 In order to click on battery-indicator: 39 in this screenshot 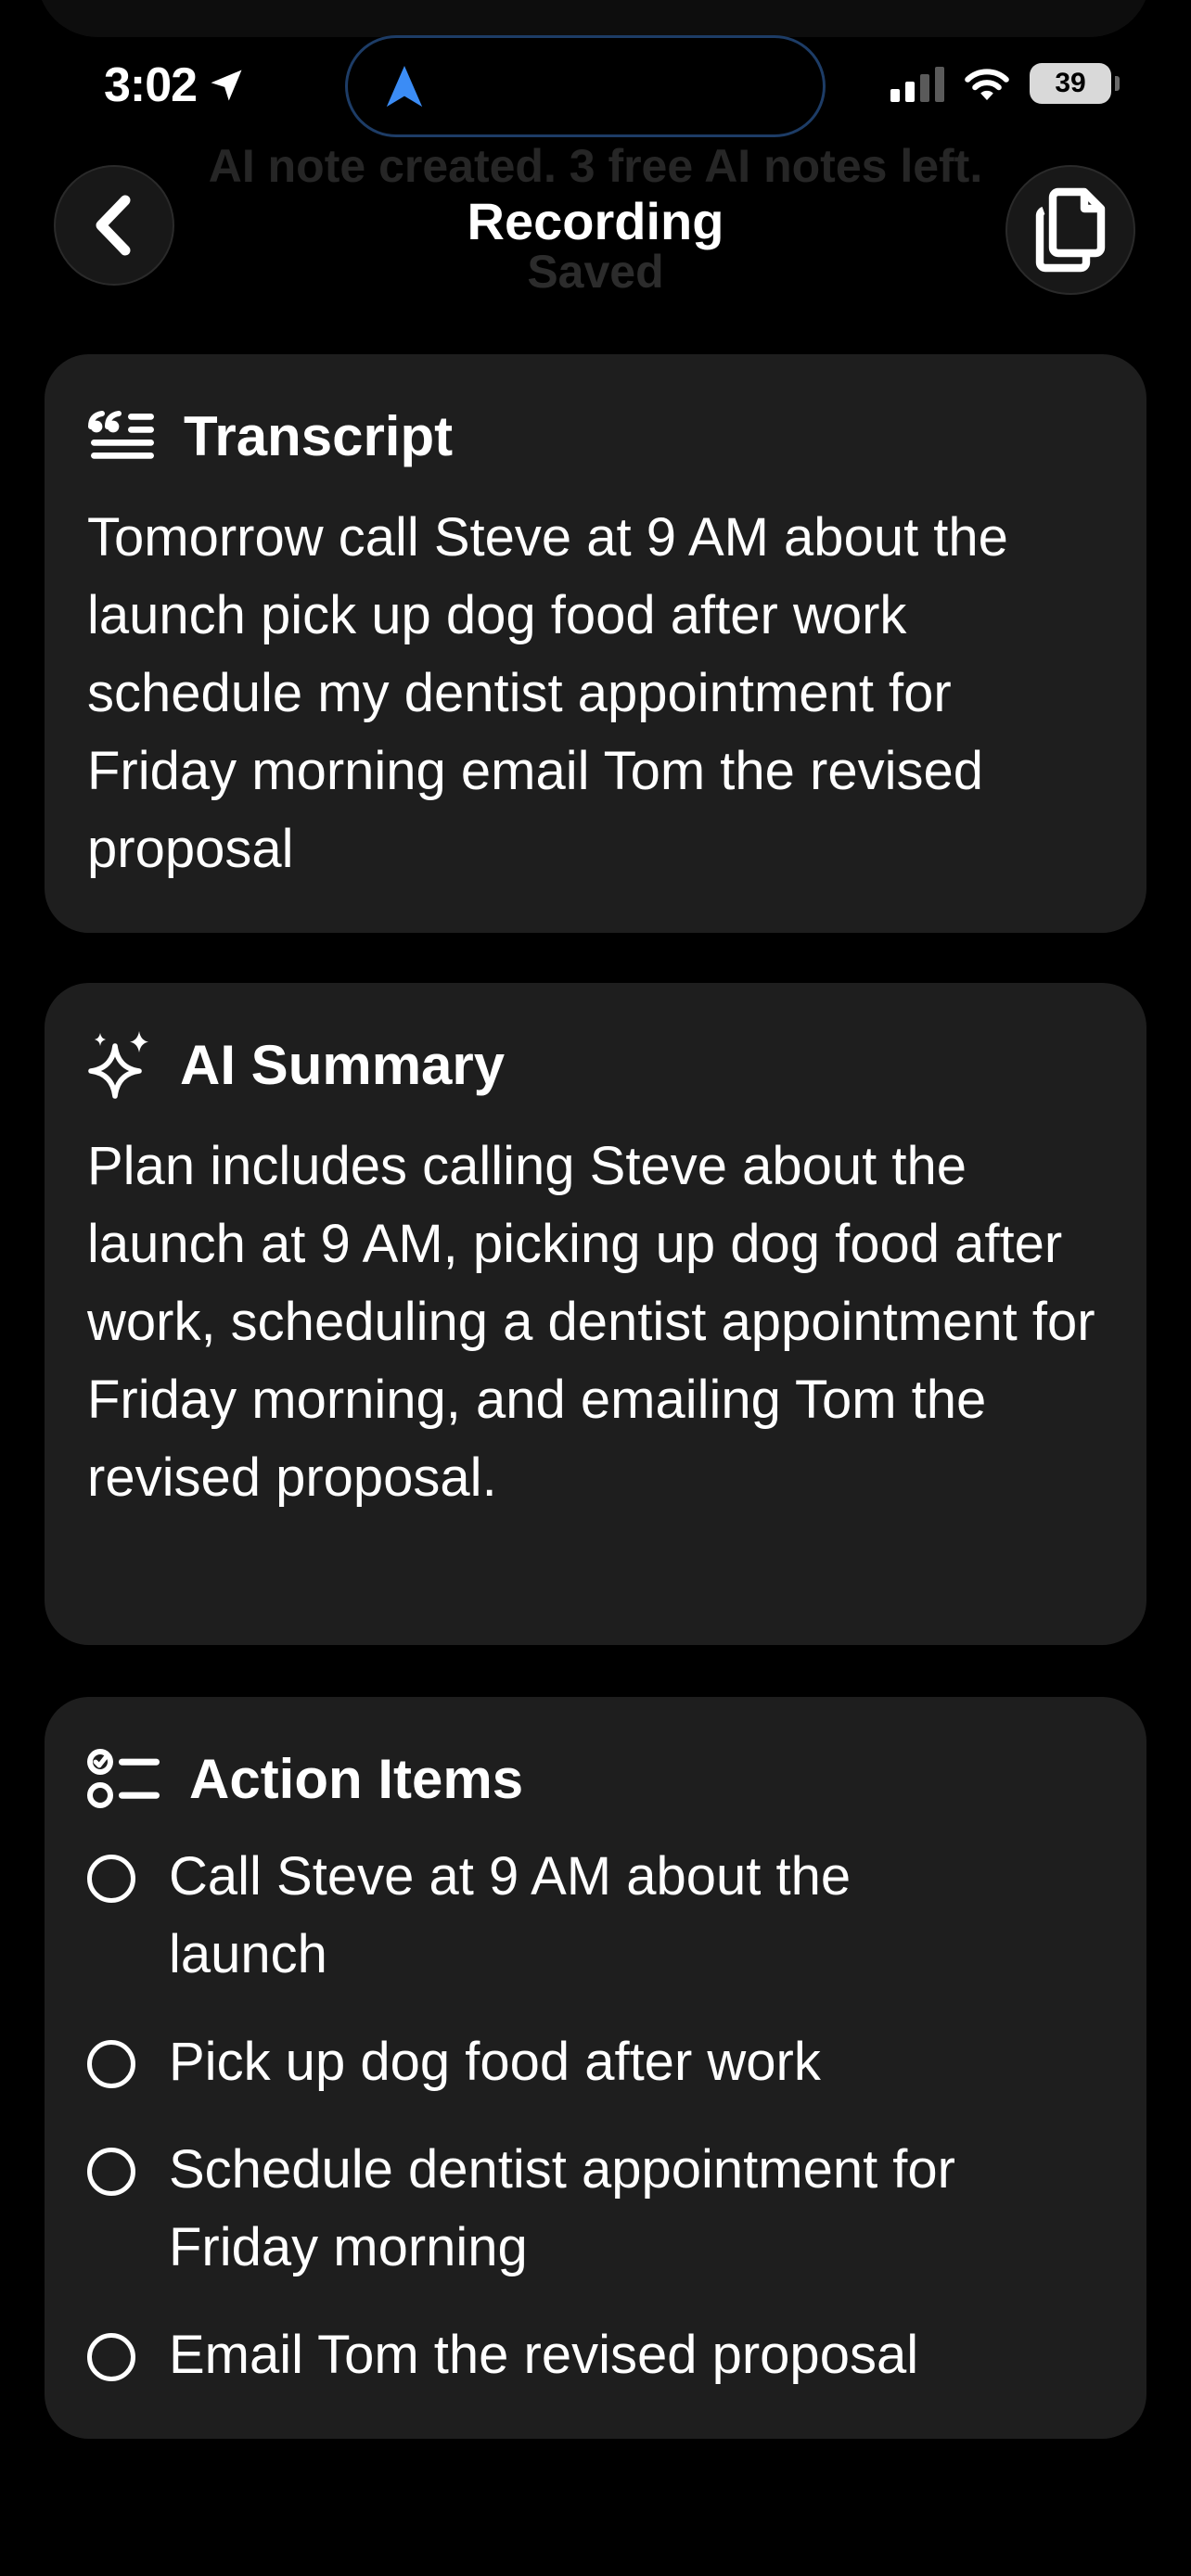, I will do `click(1075, 84)`.